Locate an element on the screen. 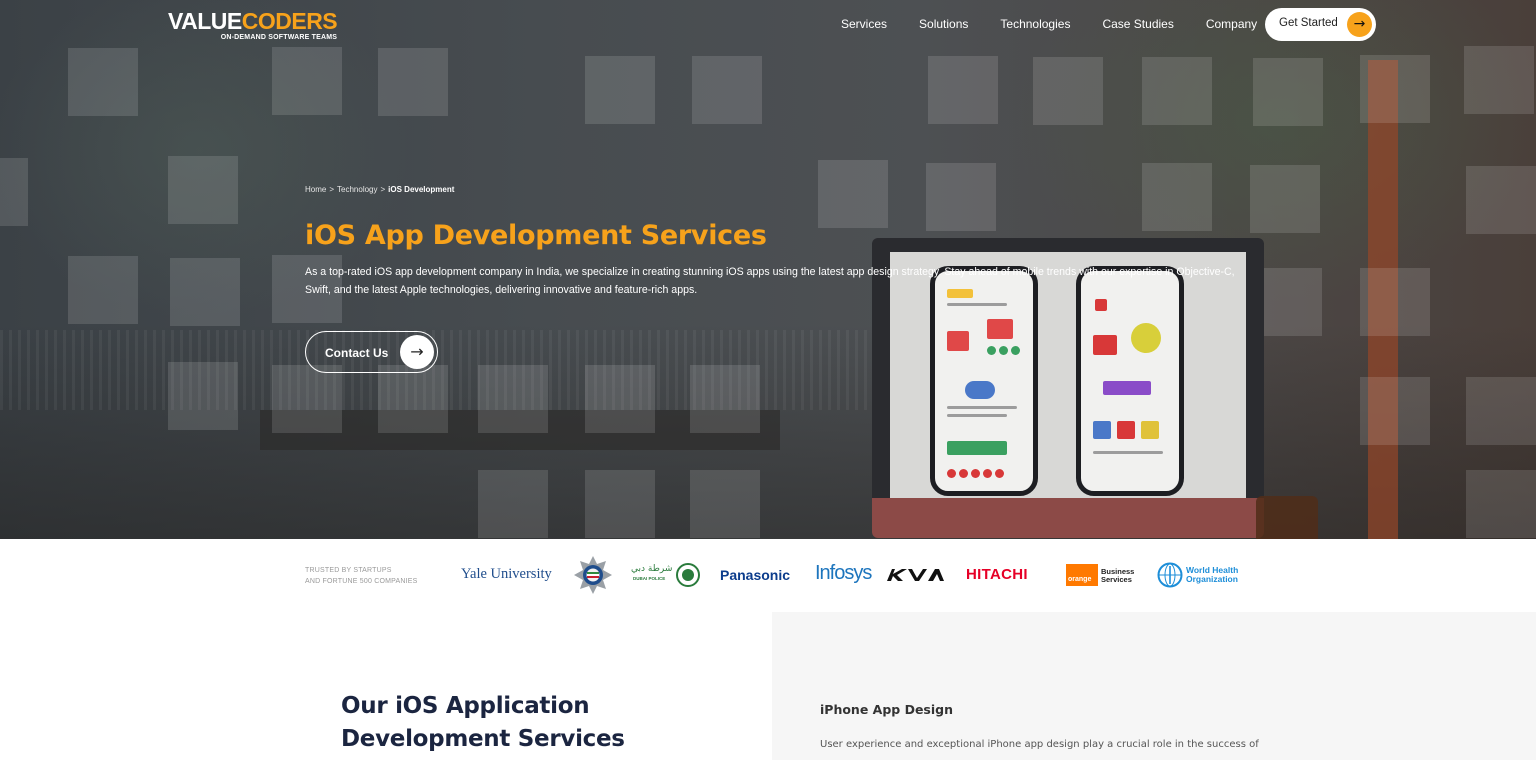 The image size is (1536, 760). trusted-line-2: AND FORTUNE 500 COMPANIES is located at coordinates (361, 581).